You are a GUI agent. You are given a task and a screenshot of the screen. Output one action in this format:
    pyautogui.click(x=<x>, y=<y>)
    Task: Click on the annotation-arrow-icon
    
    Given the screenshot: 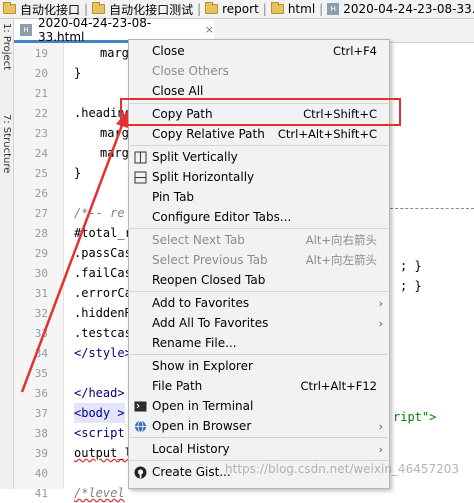 What is the action you would take?
    pyautogui.click(x=74, y=251)
    